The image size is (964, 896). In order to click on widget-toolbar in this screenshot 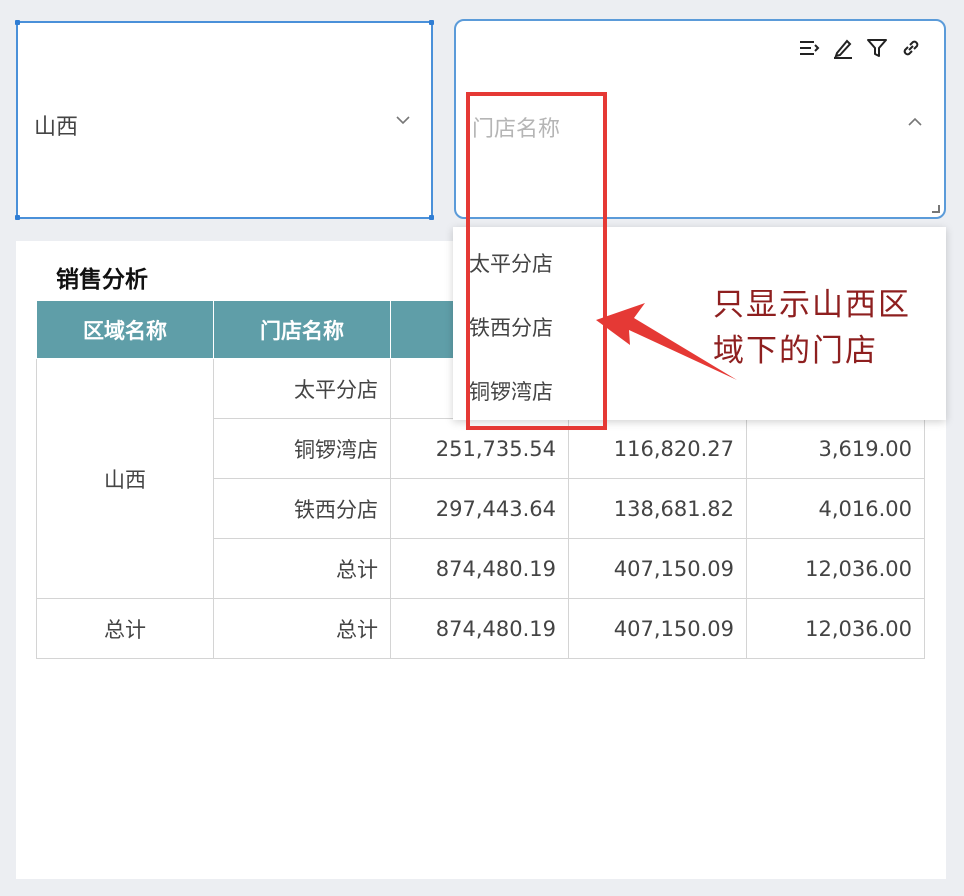, I will do `click(860, 48)`.